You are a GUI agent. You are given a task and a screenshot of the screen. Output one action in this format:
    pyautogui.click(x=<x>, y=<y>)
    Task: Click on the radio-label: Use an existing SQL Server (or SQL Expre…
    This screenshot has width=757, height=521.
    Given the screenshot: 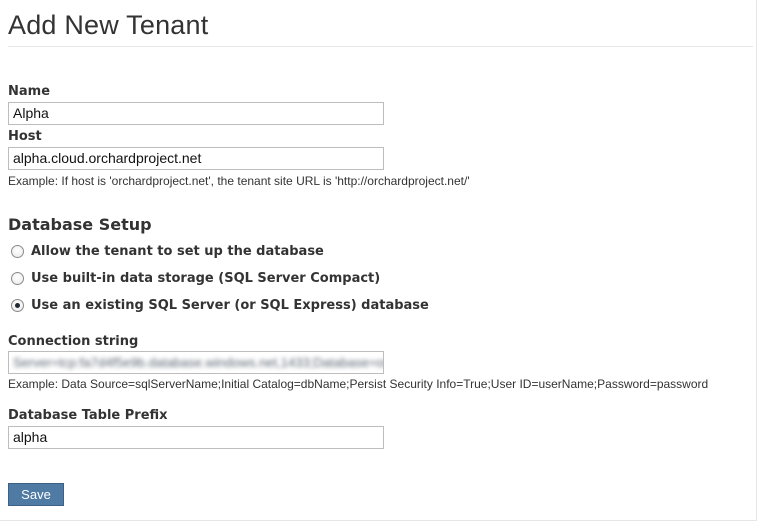 What is the action you would take?
    pyautogui.click(x=230, y=305)
    